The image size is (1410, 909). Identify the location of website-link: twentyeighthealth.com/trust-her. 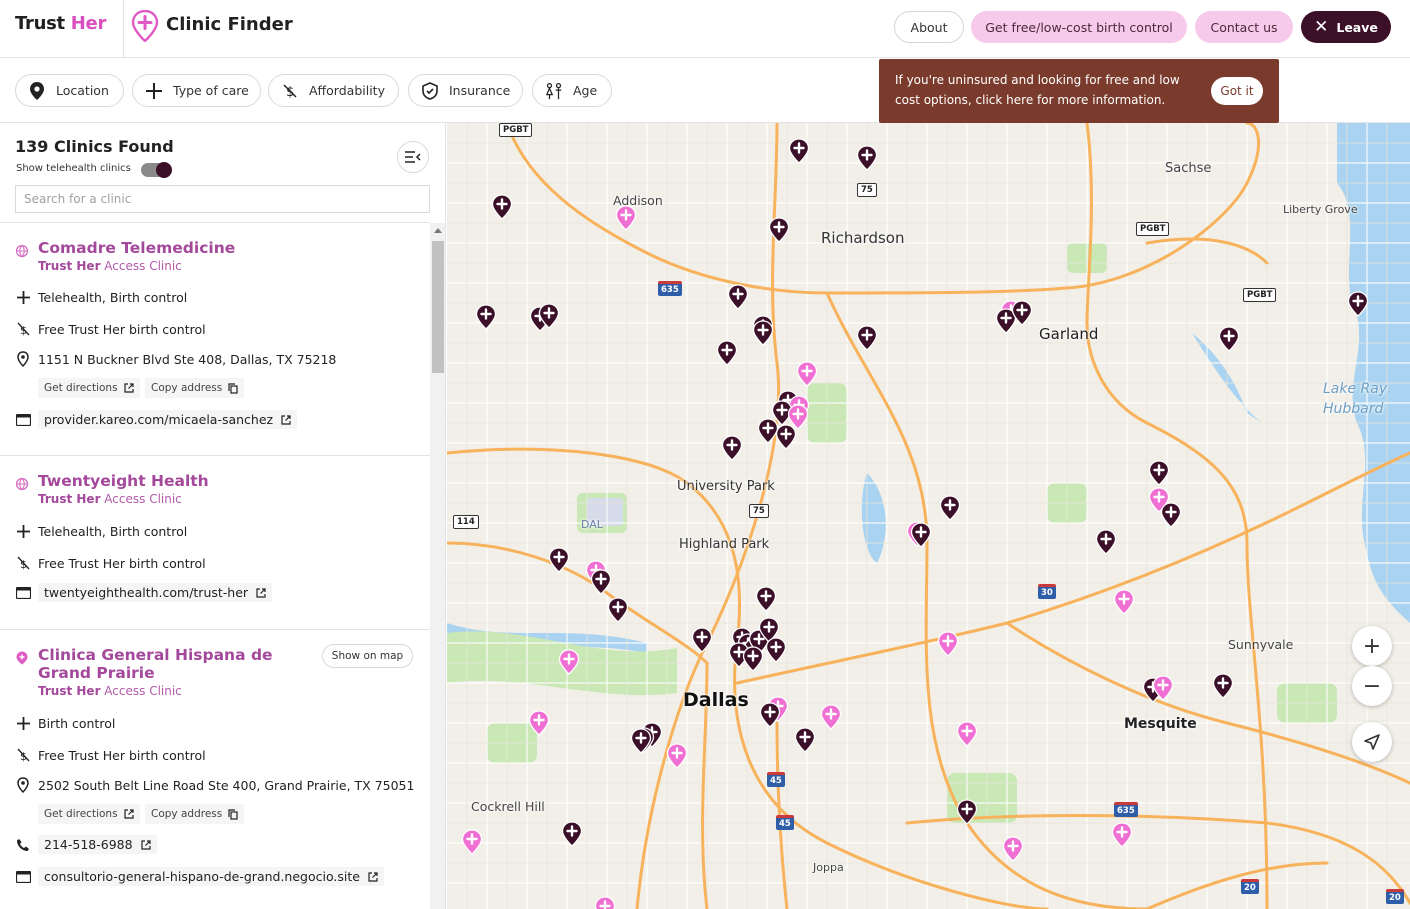
(155, 592).